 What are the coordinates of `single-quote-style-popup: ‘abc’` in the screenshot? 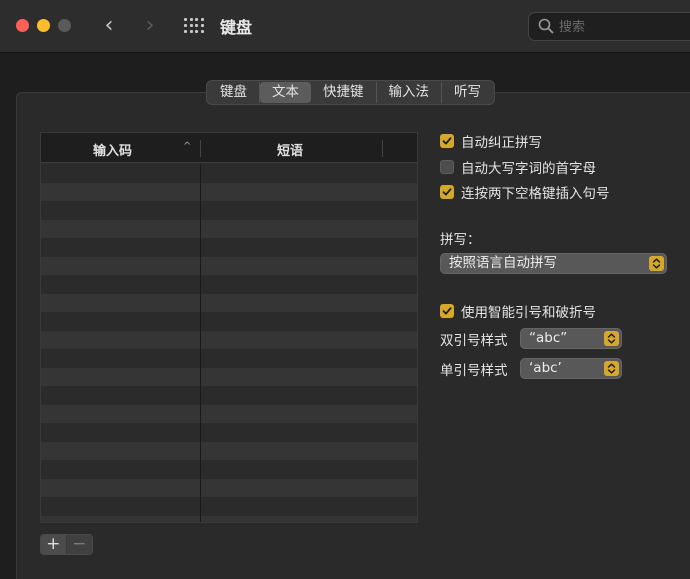 It's located at (571, 368).